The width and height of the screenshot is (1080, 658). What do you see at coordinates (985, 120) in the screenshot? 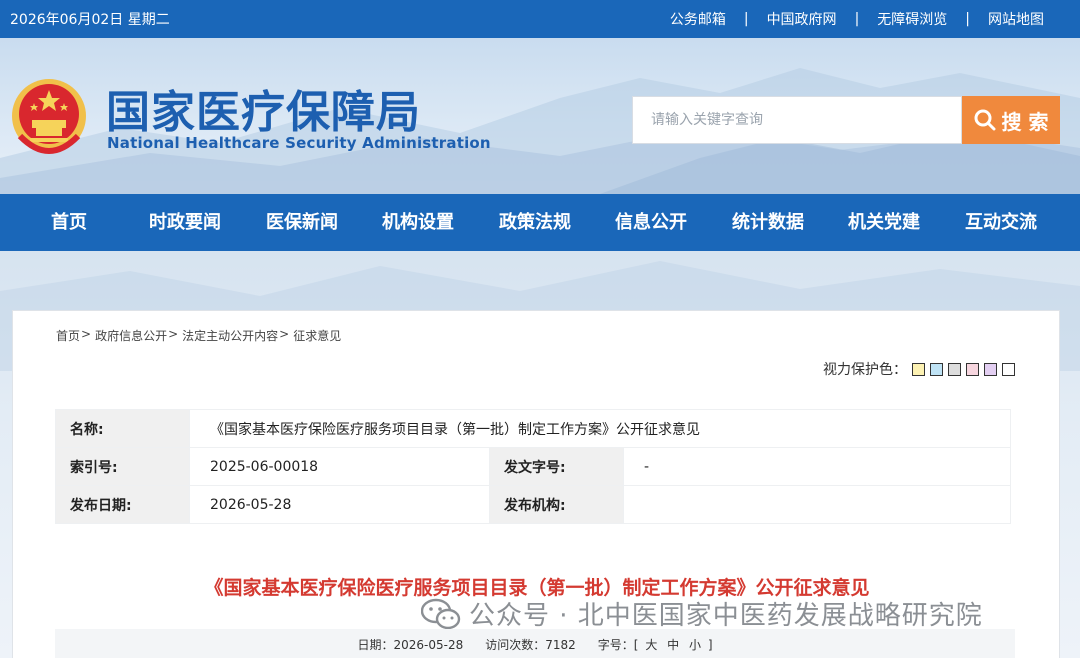
I see `search-icon` at bounding box center [985, 120].